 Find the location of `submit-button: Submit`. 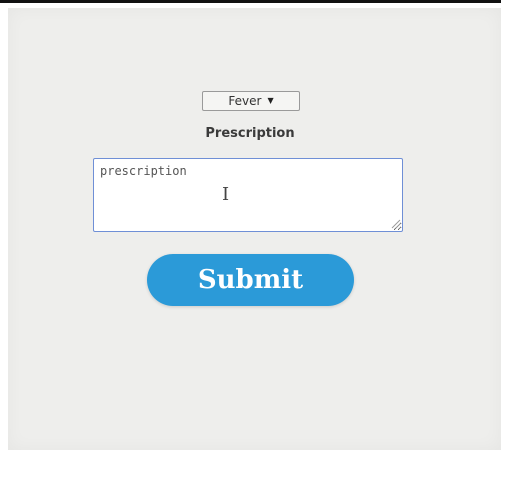

submit-button: Submit is located at coordinates (250, 280).